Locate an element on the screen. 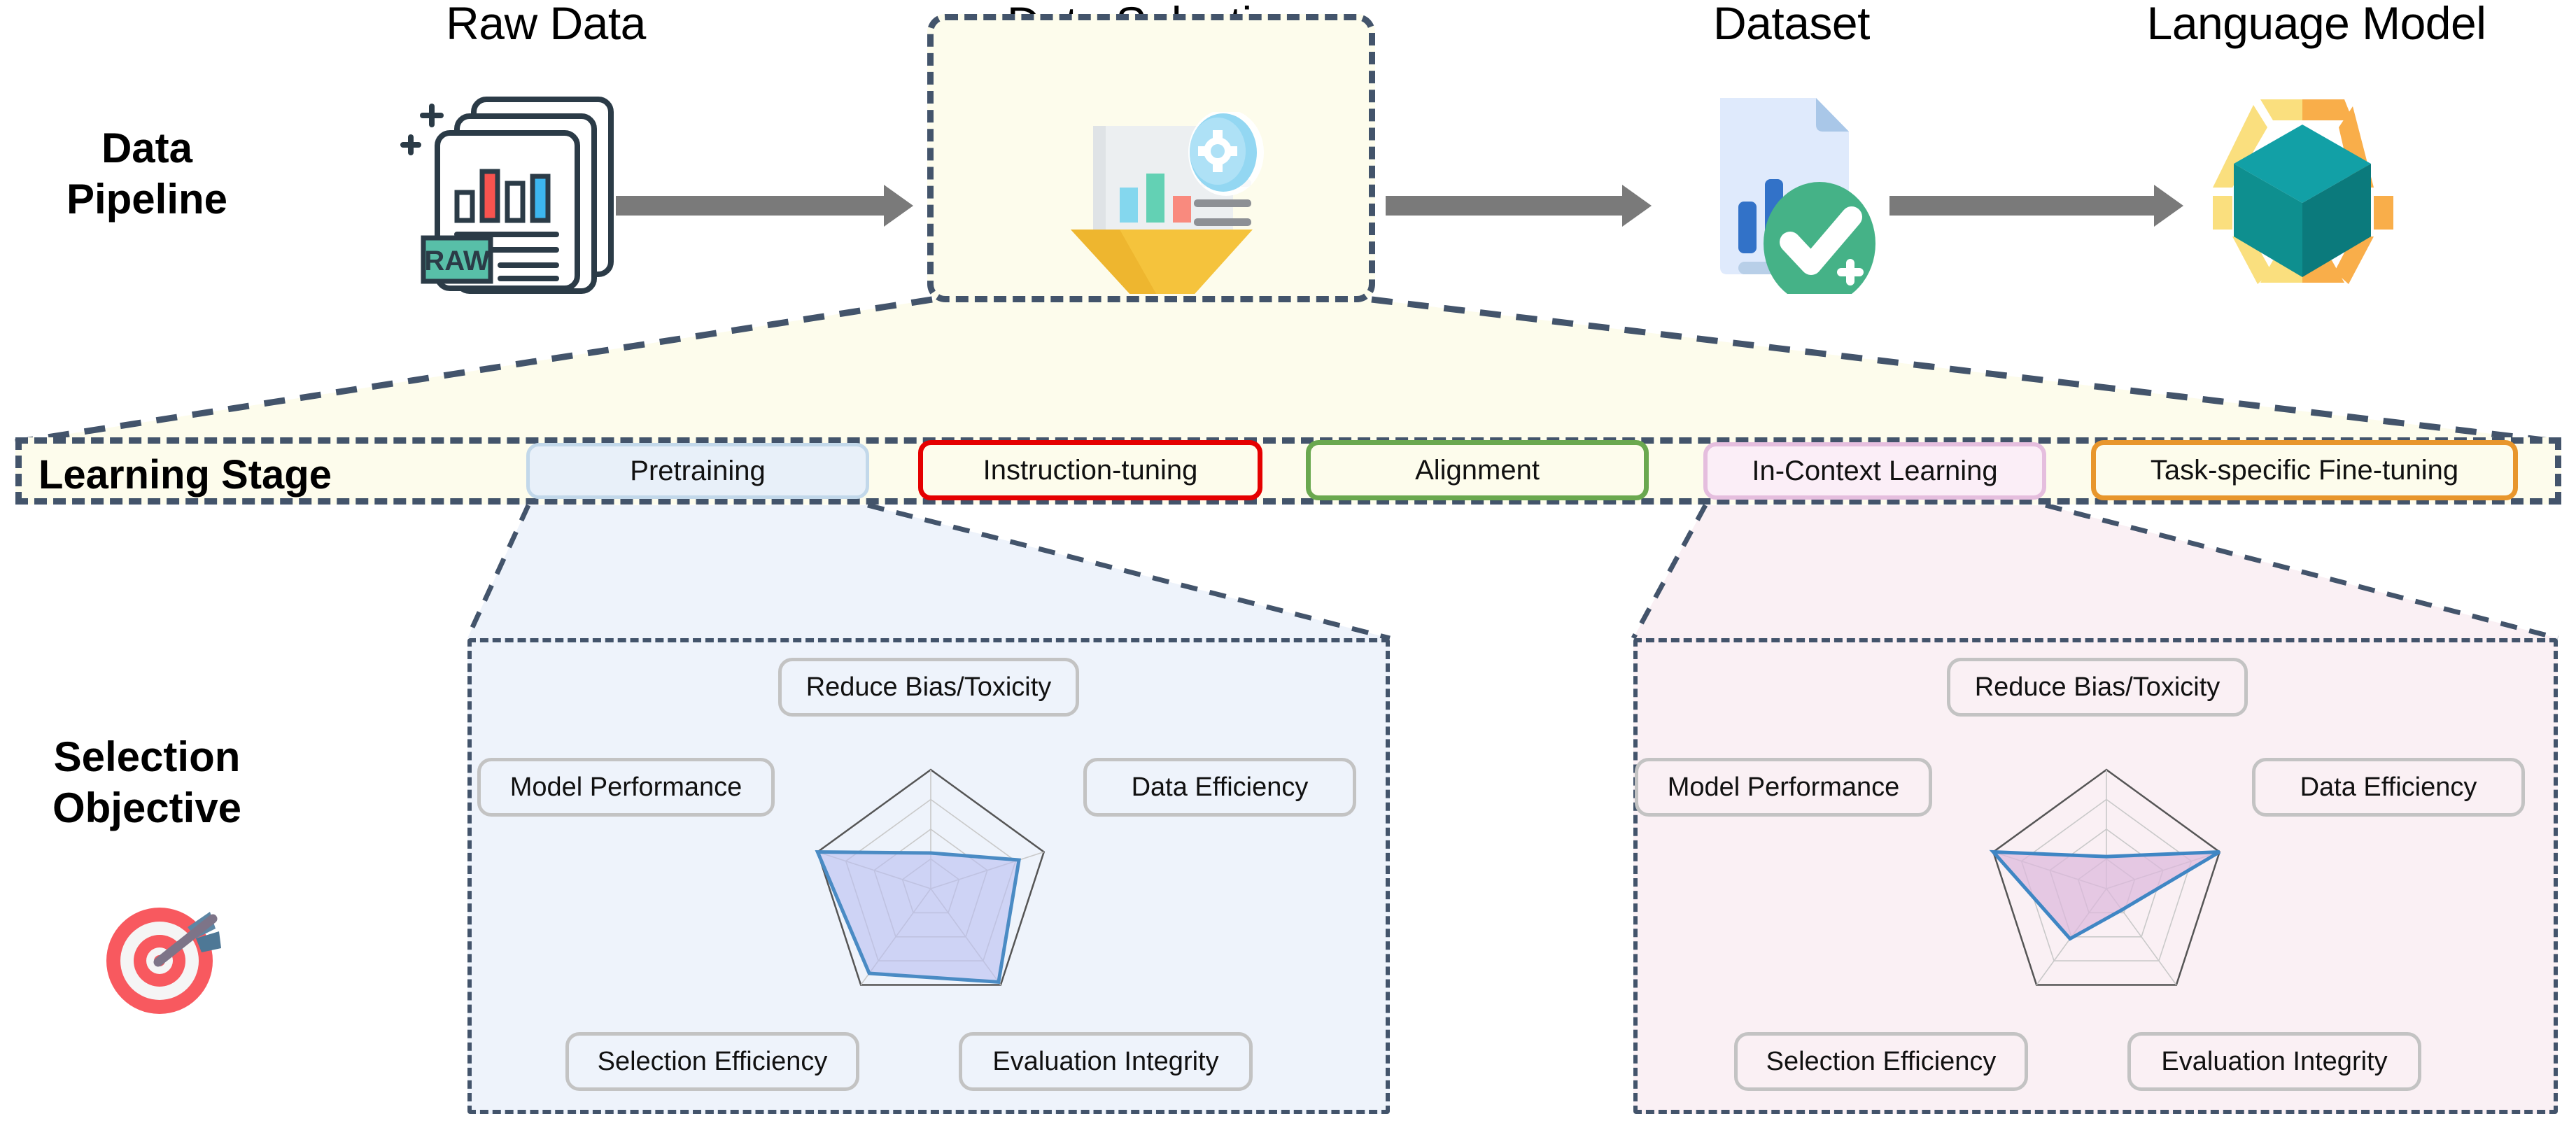  objective-label-data-efficiency-left: Data Efficiency is located at coordinates (1219, 787).